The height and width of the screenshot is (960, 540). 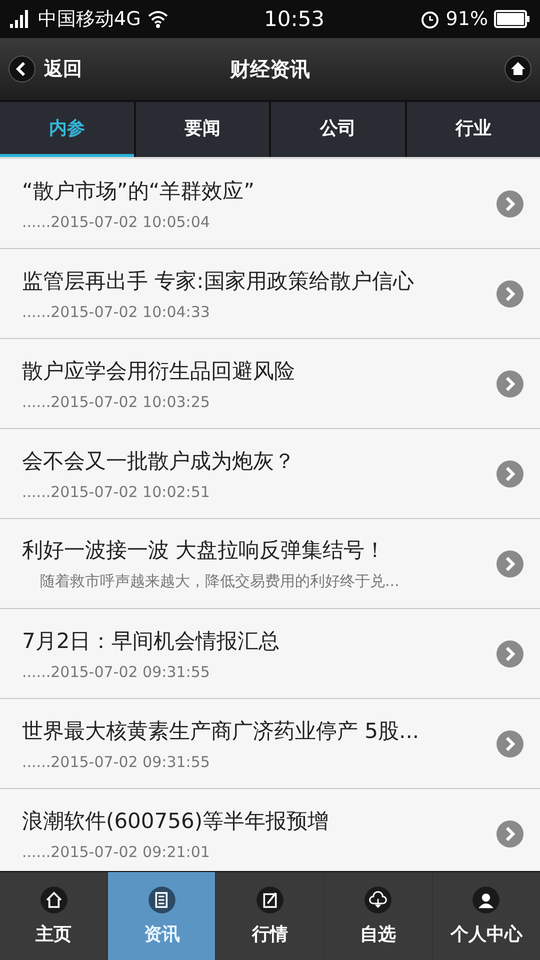 What do you see at coordinates (337, 129) in the screenshot?
I see `category-tab: 公司` at bounding box center [337, 129].